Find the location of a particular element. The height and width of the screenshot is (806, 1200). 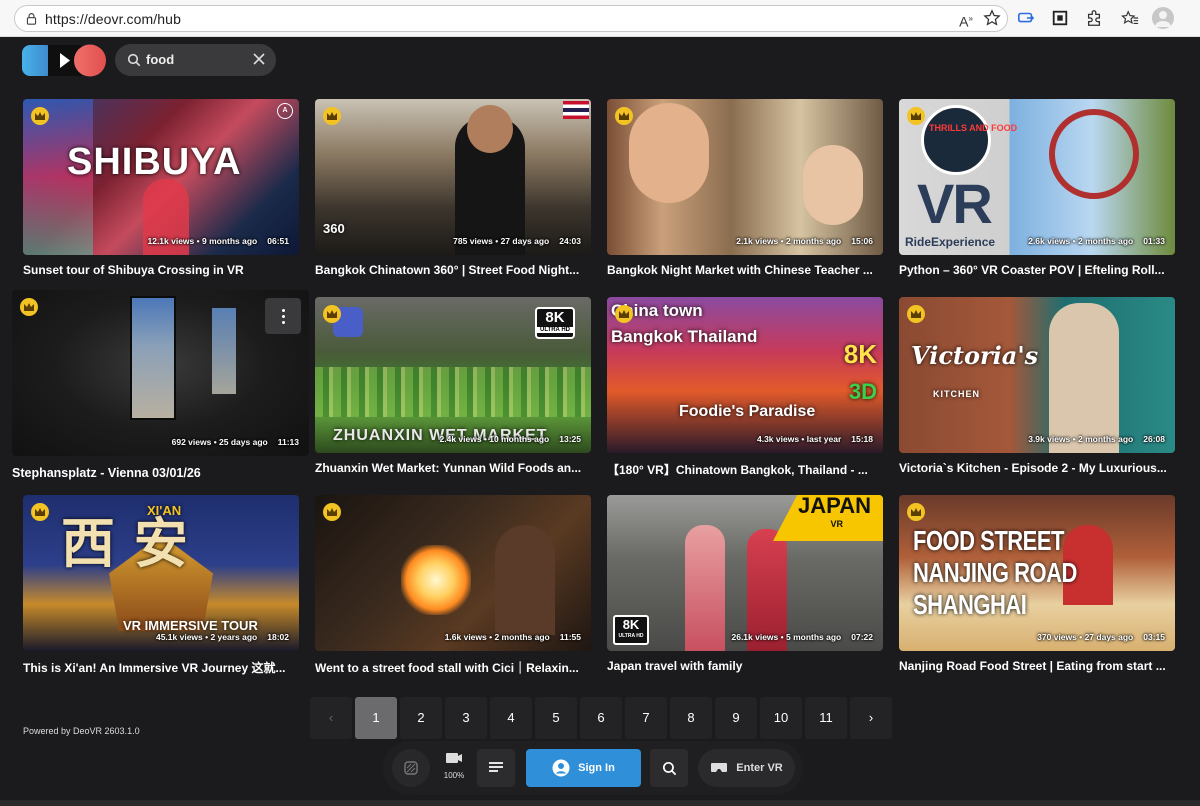

search-input: food is located at coordinates (160, 59).